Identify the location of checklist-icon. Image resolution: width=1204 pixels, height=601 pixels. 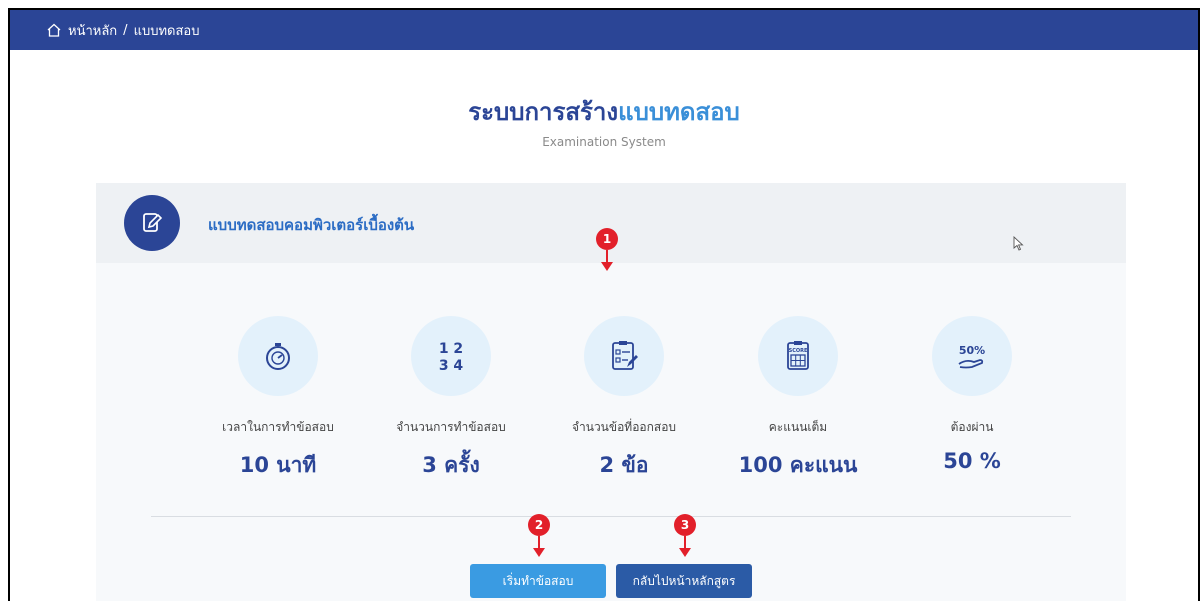
(625, 355).